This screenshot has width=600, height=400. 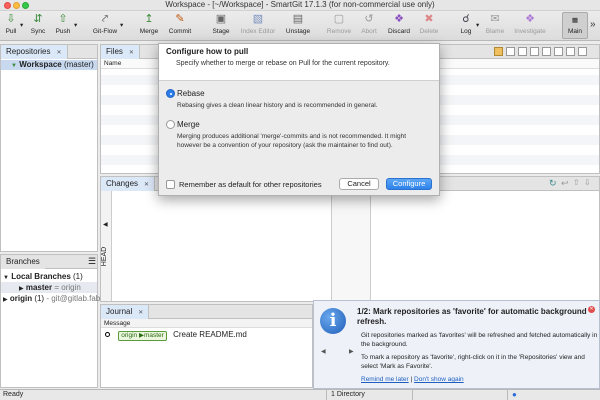 I want to click on remember-default-checkbox, so click(x=170, y=184).